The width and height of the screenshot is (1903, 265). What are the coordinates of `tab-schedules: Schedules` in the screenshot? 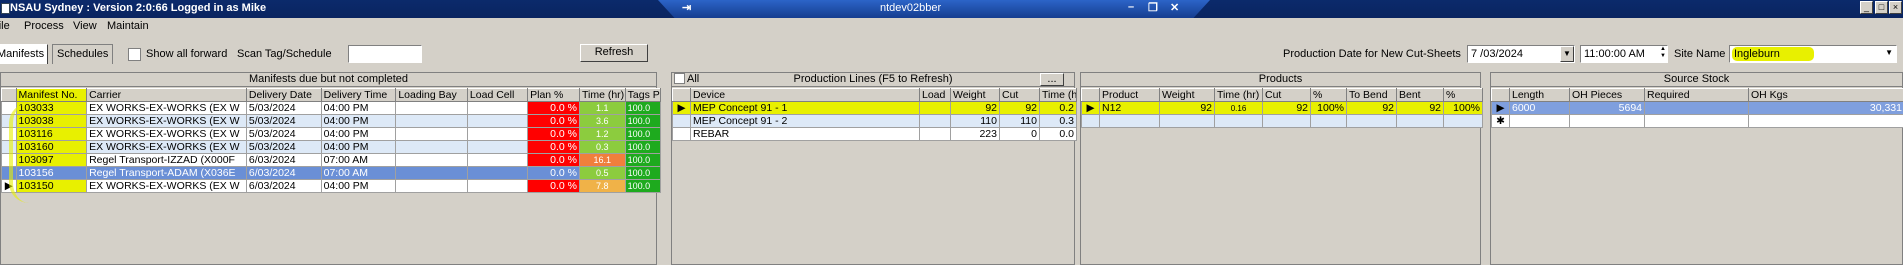 It's located at (82, 54).